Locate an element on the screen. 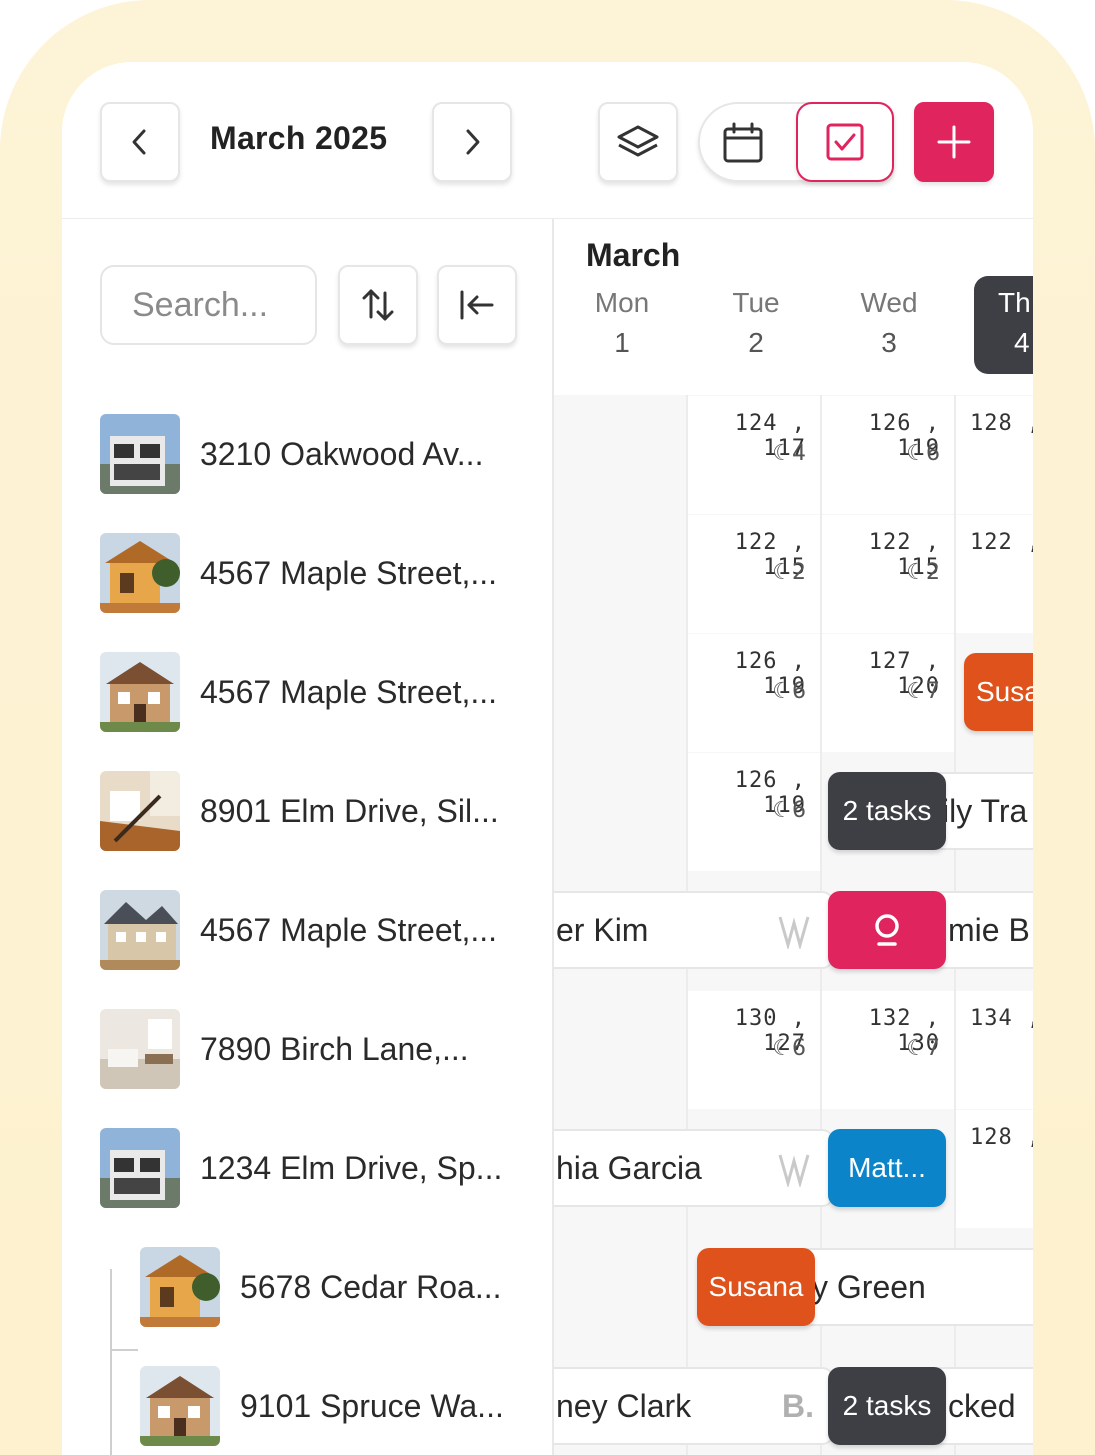 This screenshot has height=1455, width=1095. channel-logo: B. is located at coordinates (798, 1406).